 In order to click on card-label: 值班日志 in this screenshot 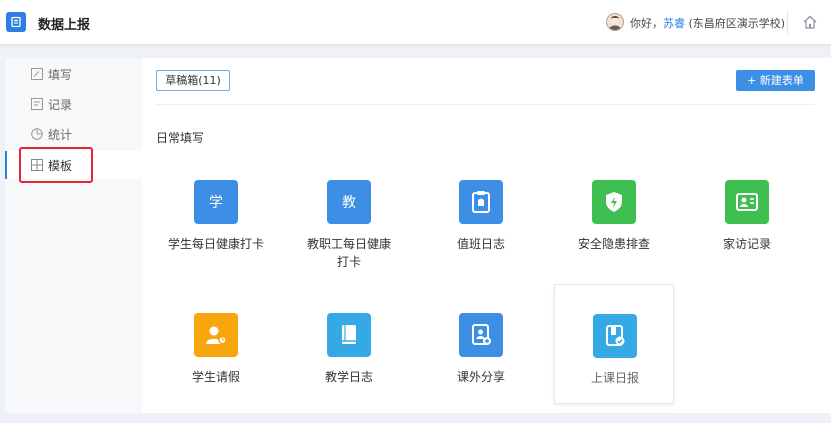, I will do `click(480, 244)`.